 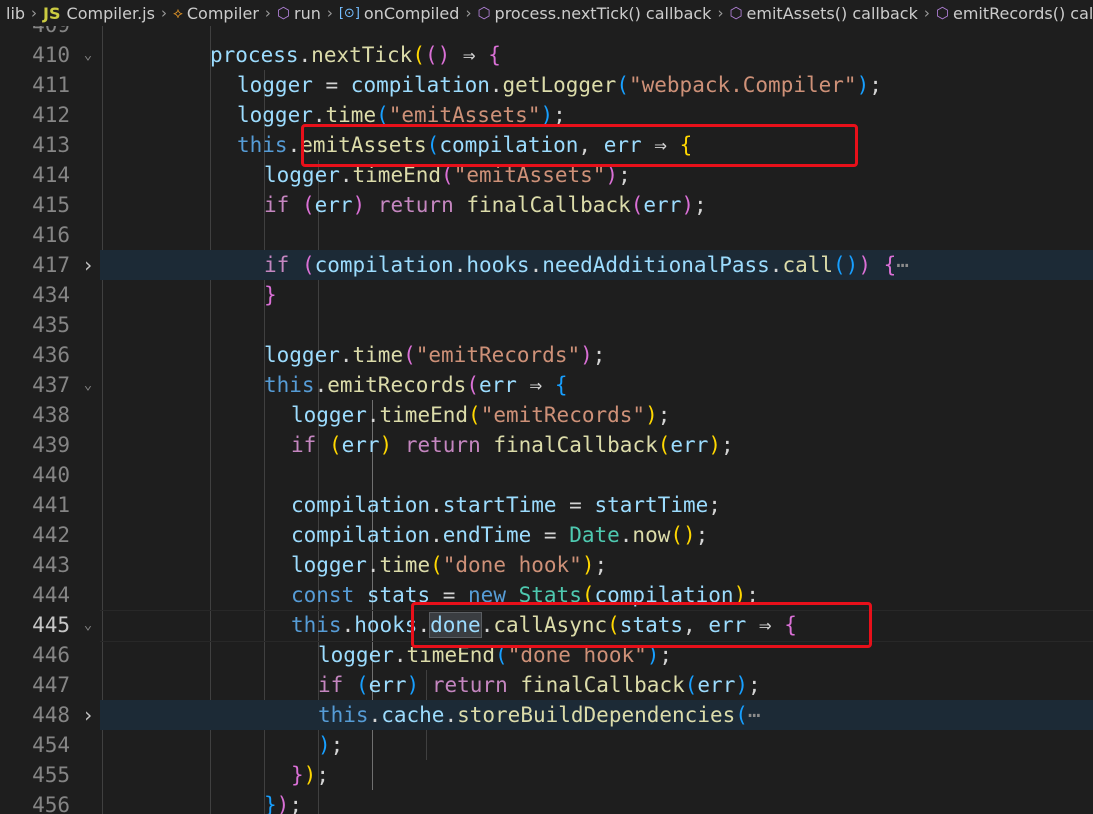 What do you see at coordinates (51, 265) in the screenshot?
I see `line-number: 417` at bounding box center [51, 265].